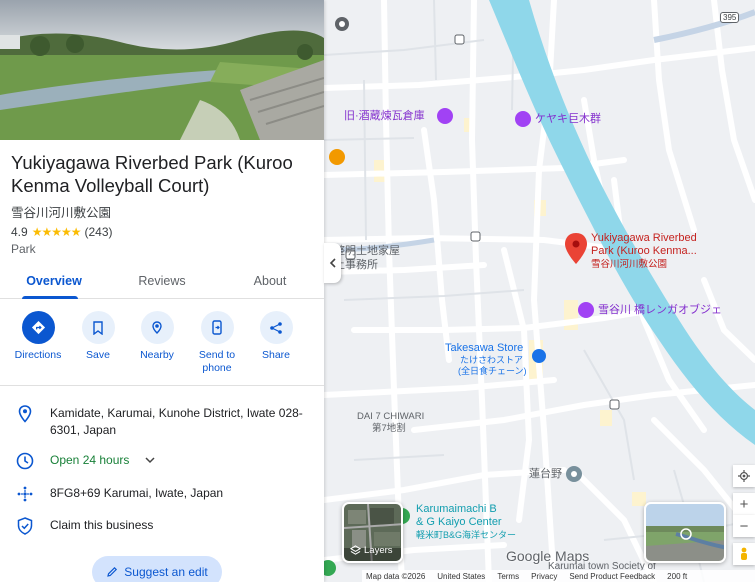  I want to click on location-pin-icon, so click(25, 414).